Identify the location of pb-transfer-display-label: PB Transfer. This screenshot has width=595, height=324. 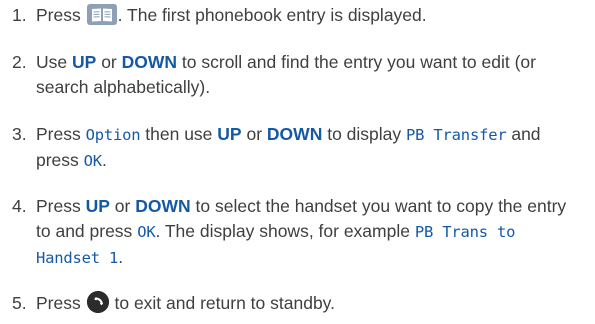
(456, 135).